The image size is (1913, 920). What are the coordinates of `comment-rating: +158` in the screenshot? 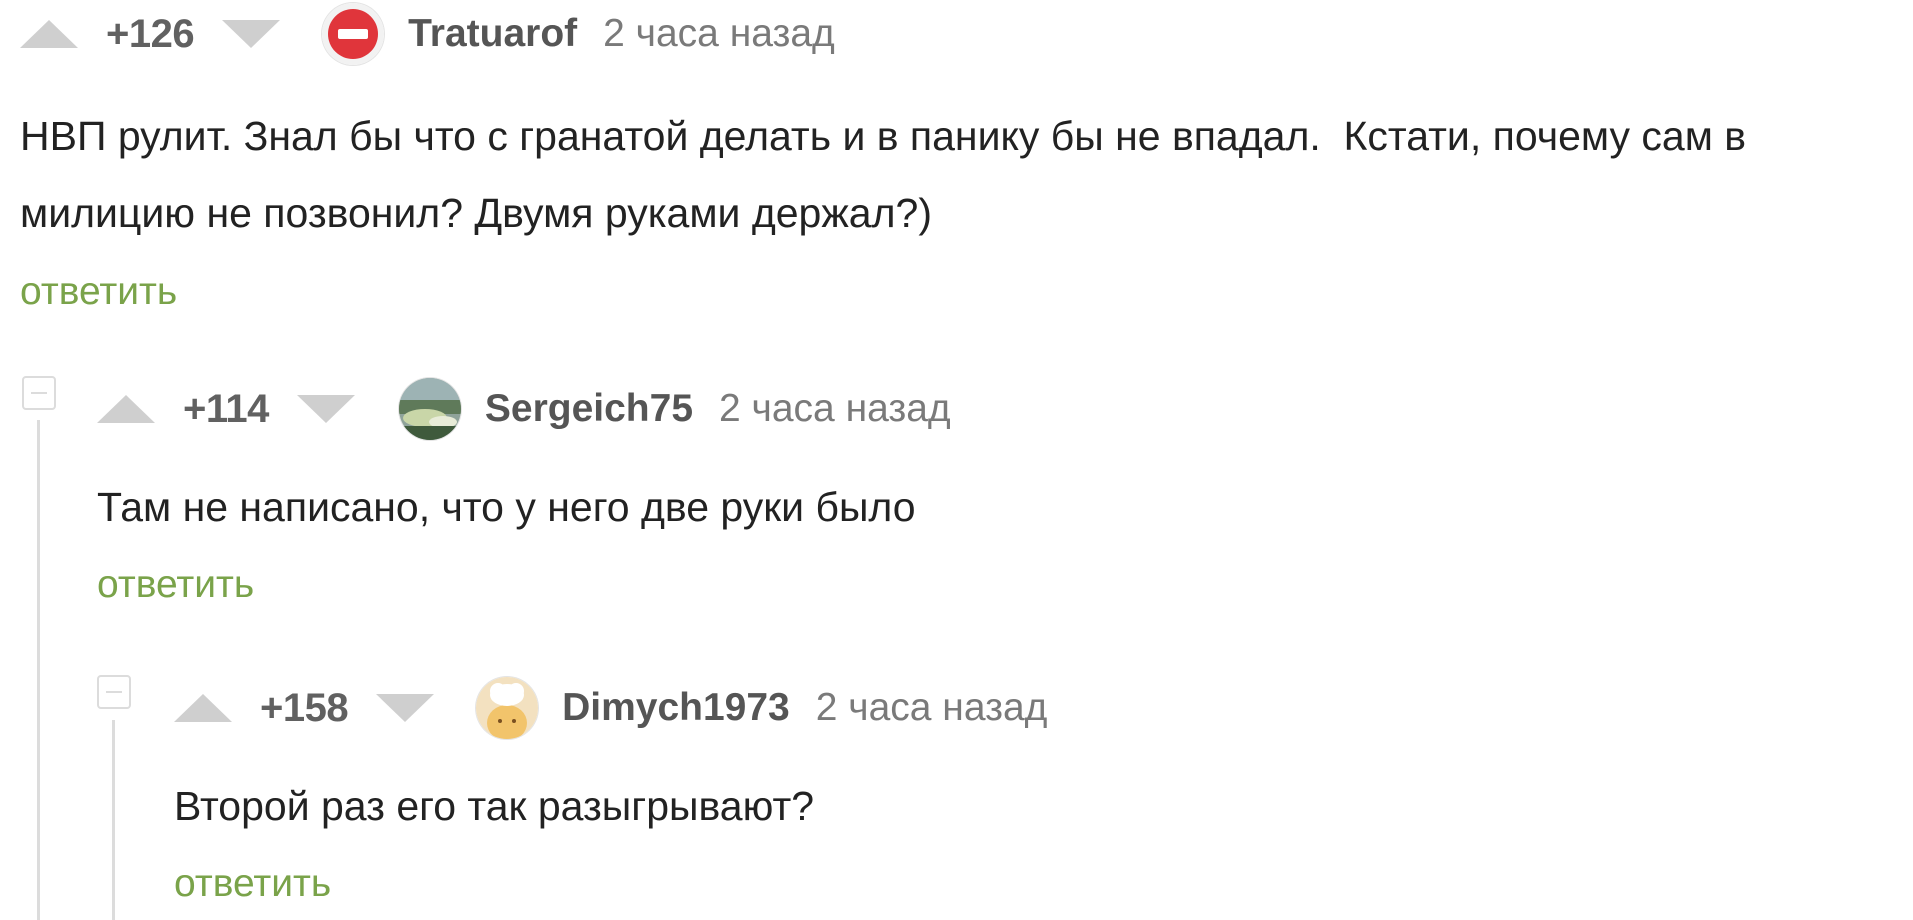 It's located at (304, 707).